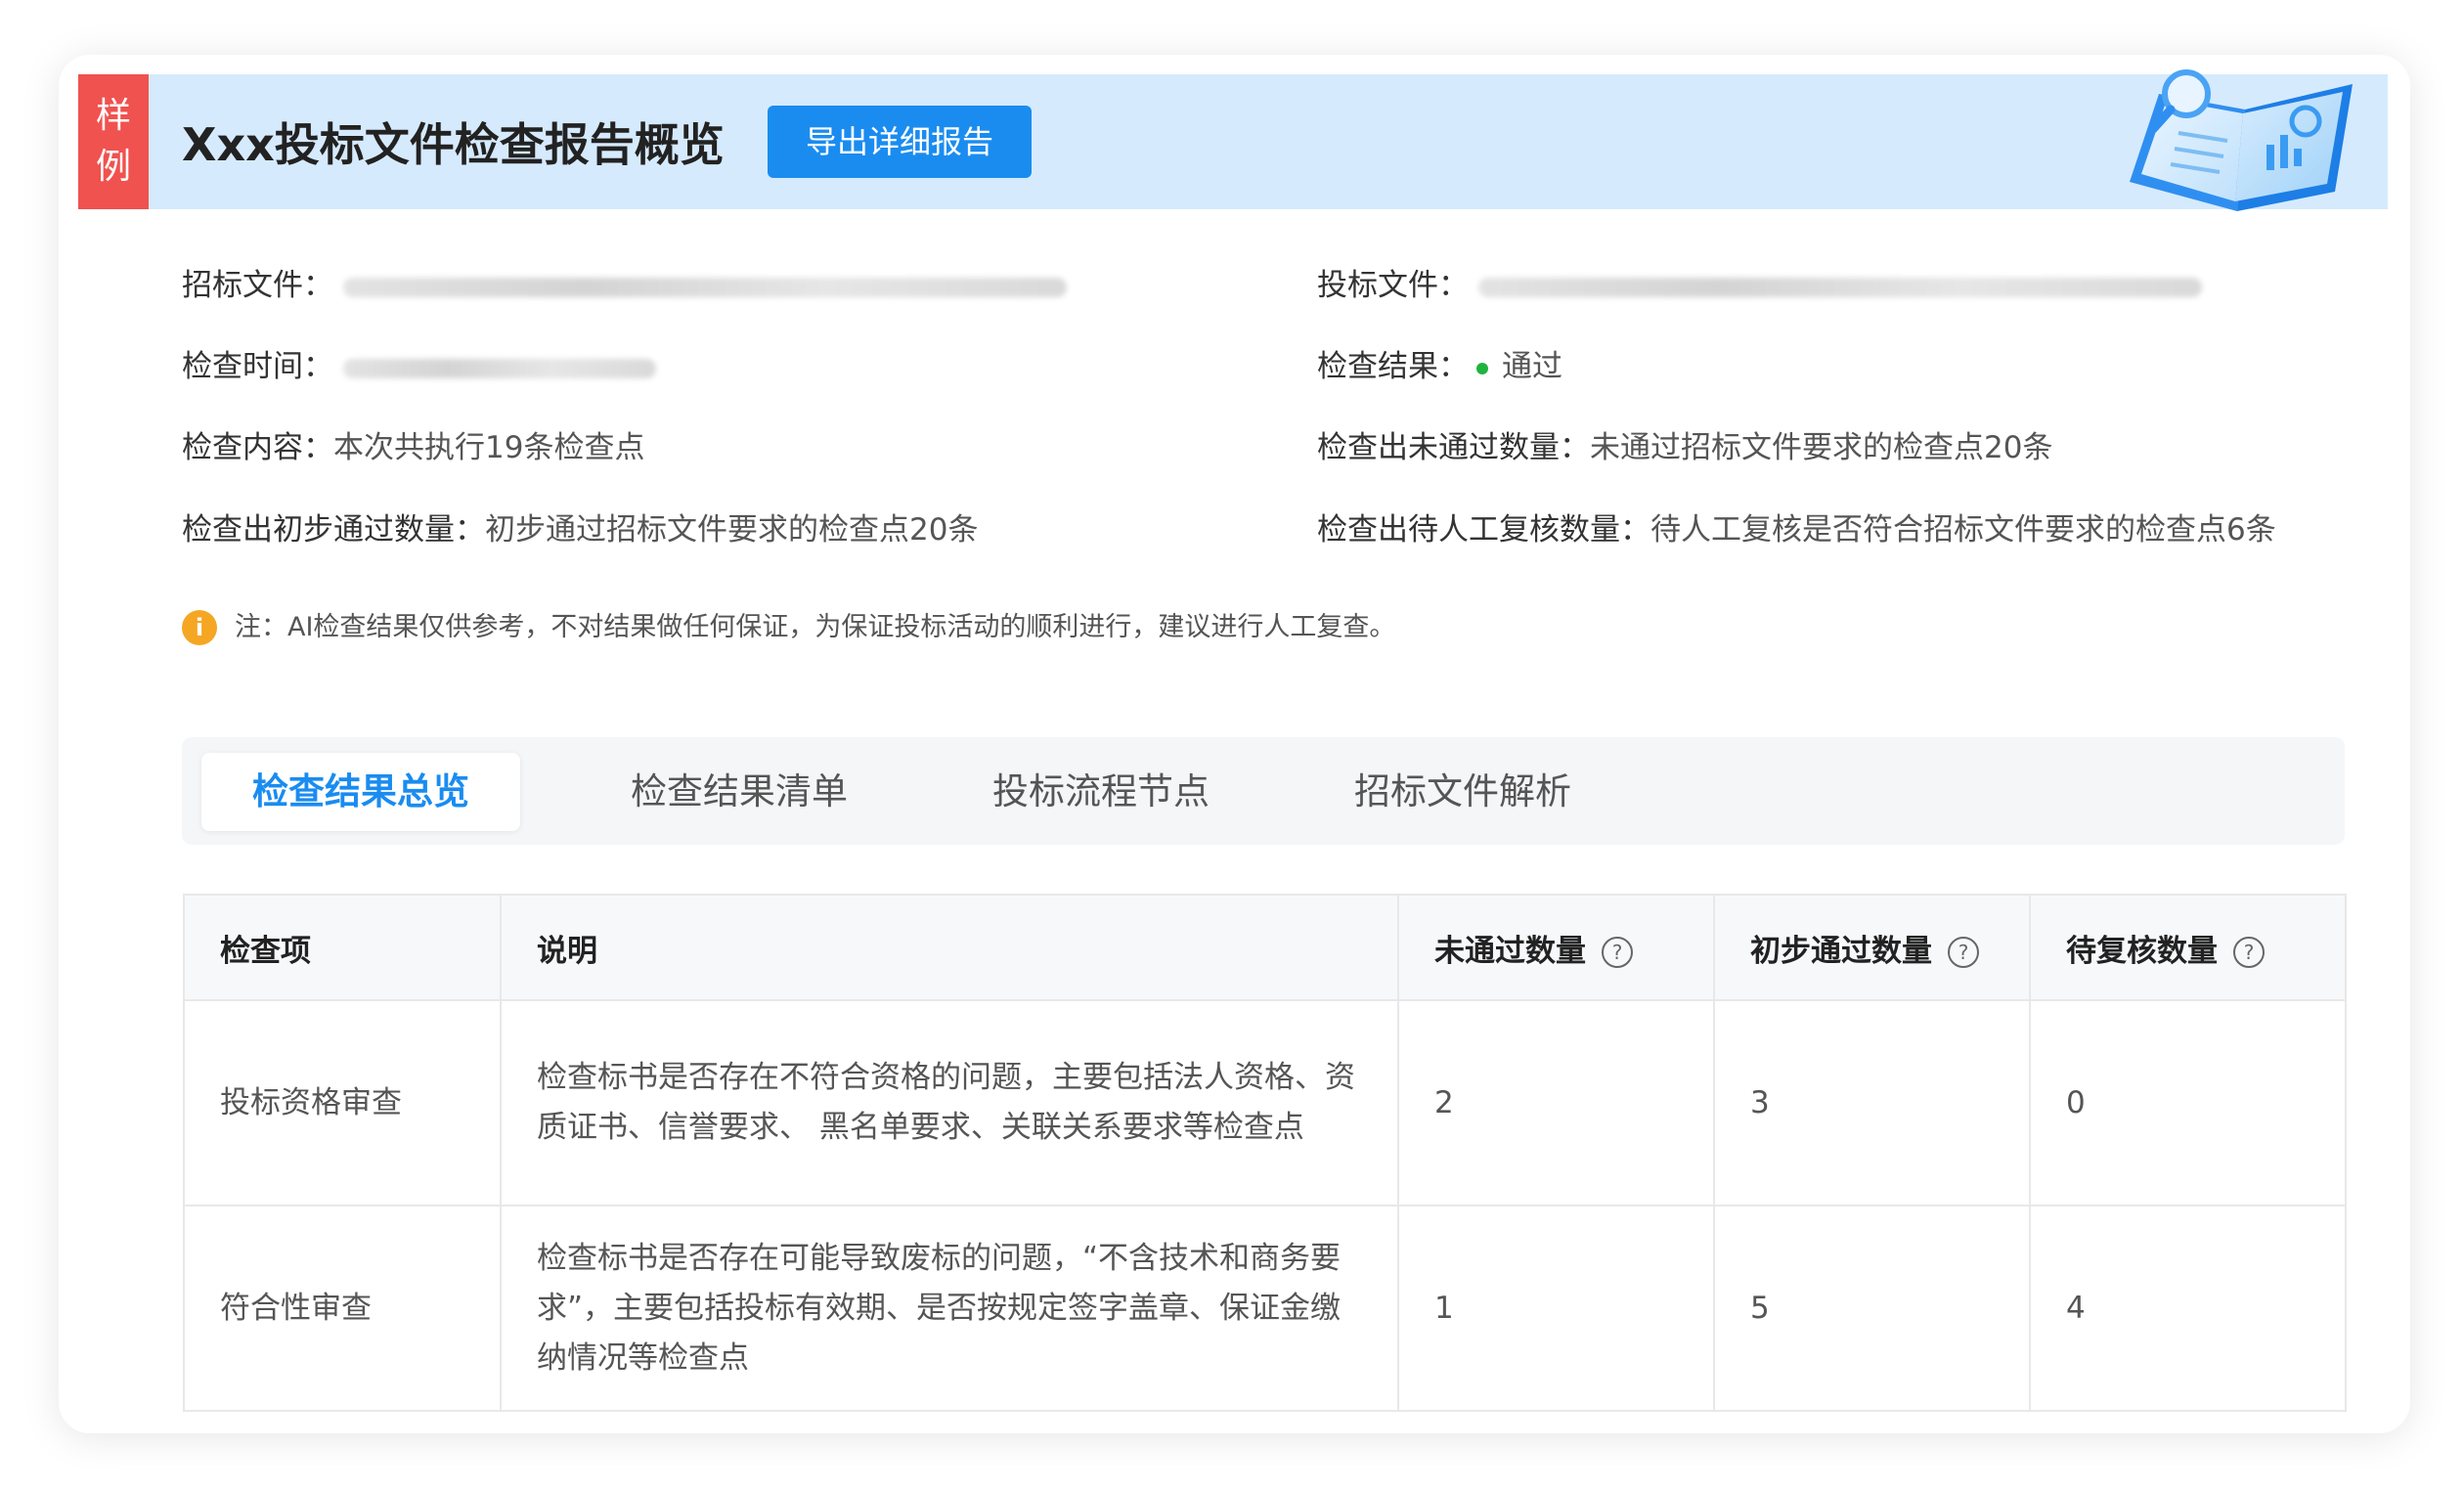 Image resolution: width=2464 pixels, height=1492 pixels. Describe the element at coordinates (342, 1103) in the screenshot. I see `cell-check-item: 投标资格审查` at that location.